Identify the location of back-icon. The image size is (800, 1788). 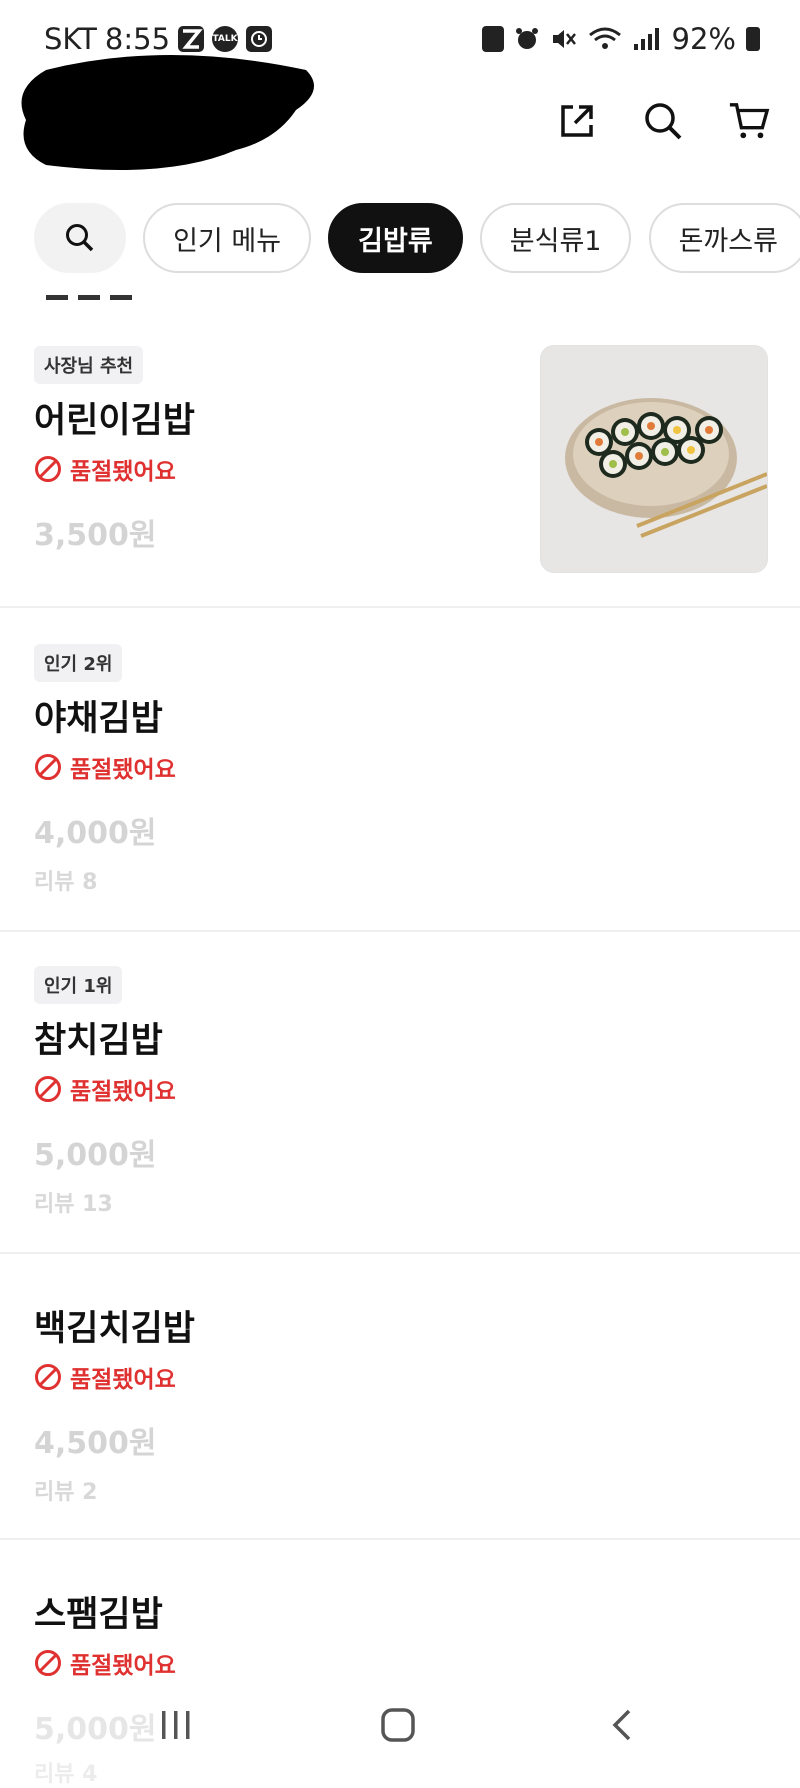
(622, 1725).